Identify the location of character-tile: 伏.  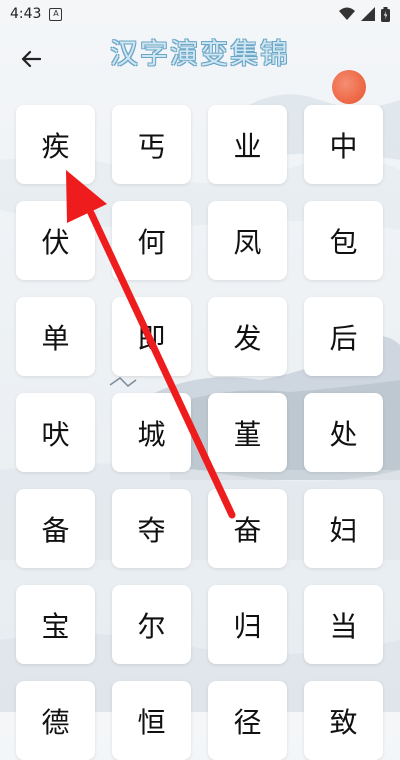
(55, 240).